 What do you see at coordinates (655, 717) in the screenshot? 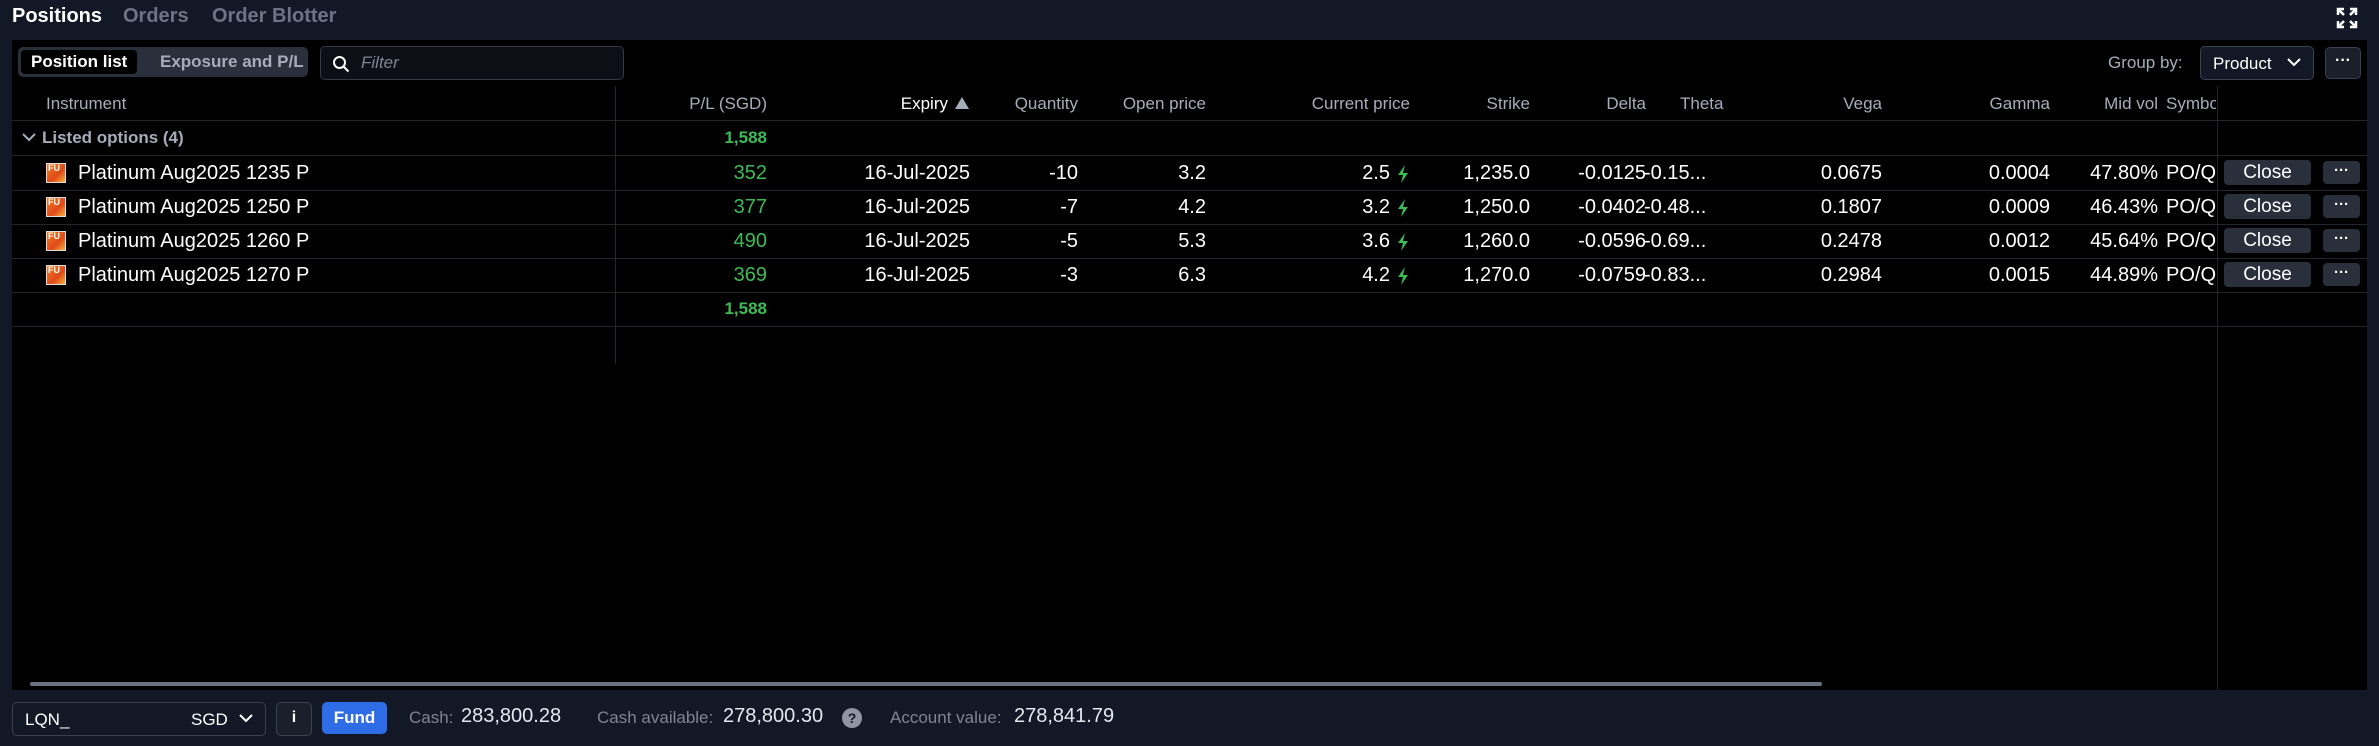
I see `cash-available-label: Cash available:` at bounding box center [655, 717].